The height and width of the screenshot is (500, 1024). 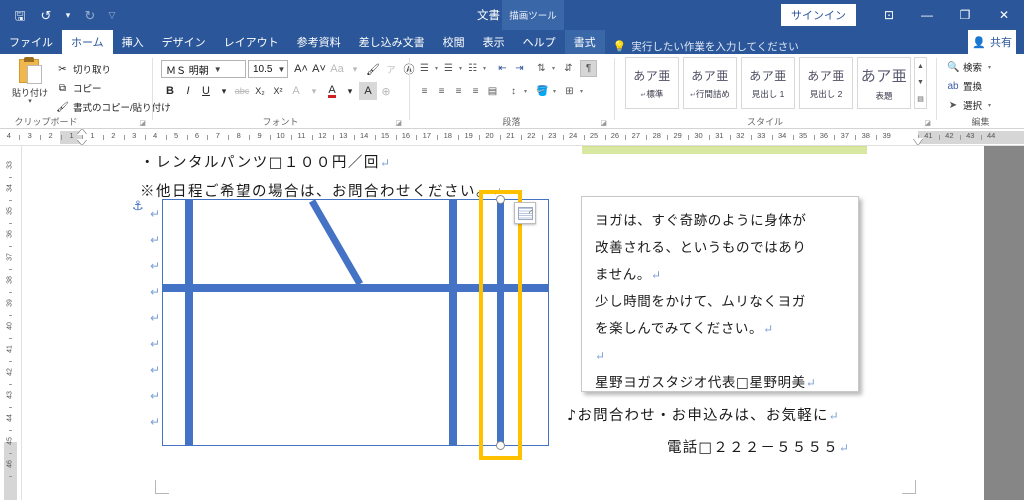 I want to click on tab-layout: レイアウト, so click(x=251, y=42).